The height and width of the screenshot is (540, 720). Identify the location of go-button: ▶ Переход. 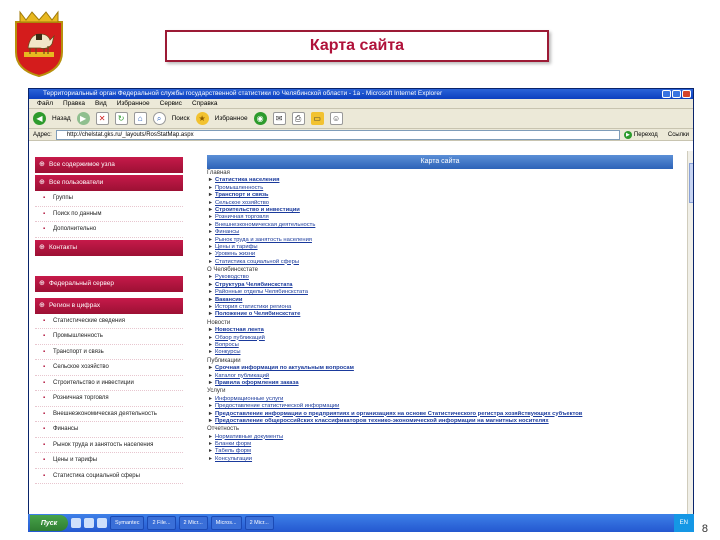
(643, 135).